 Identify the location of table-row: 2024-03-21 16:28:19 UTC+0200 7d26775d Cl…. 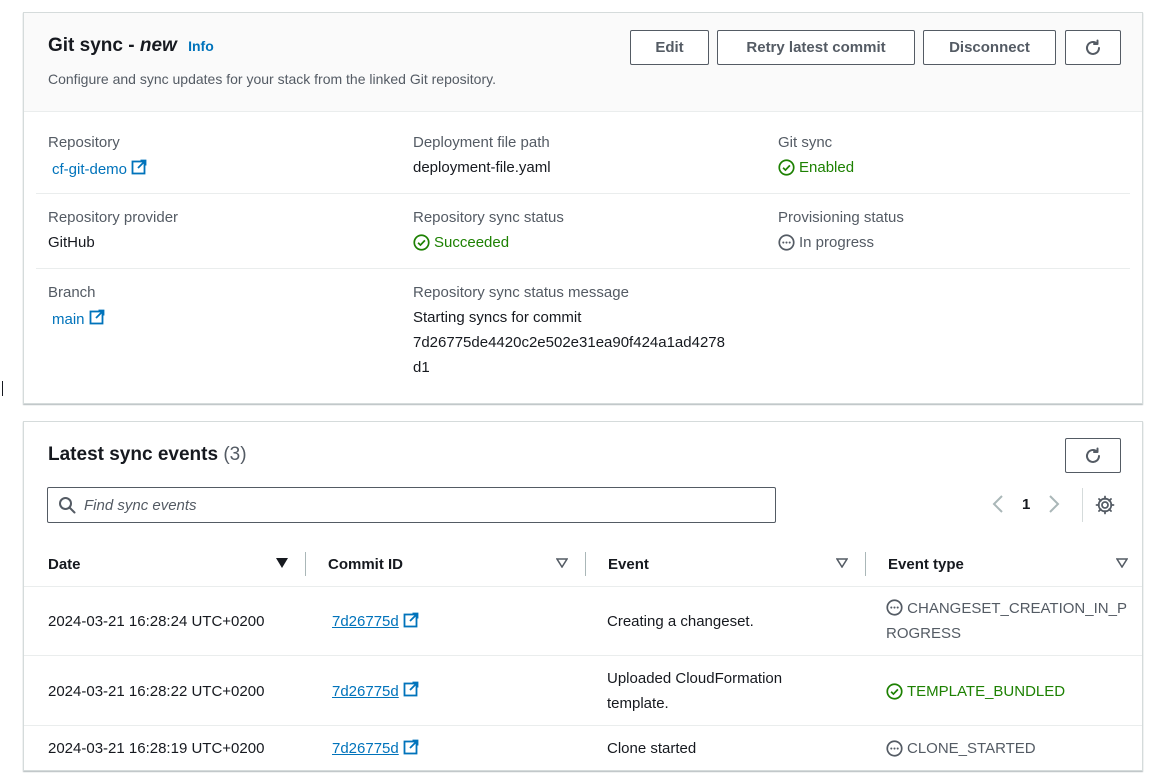
(583, 748).